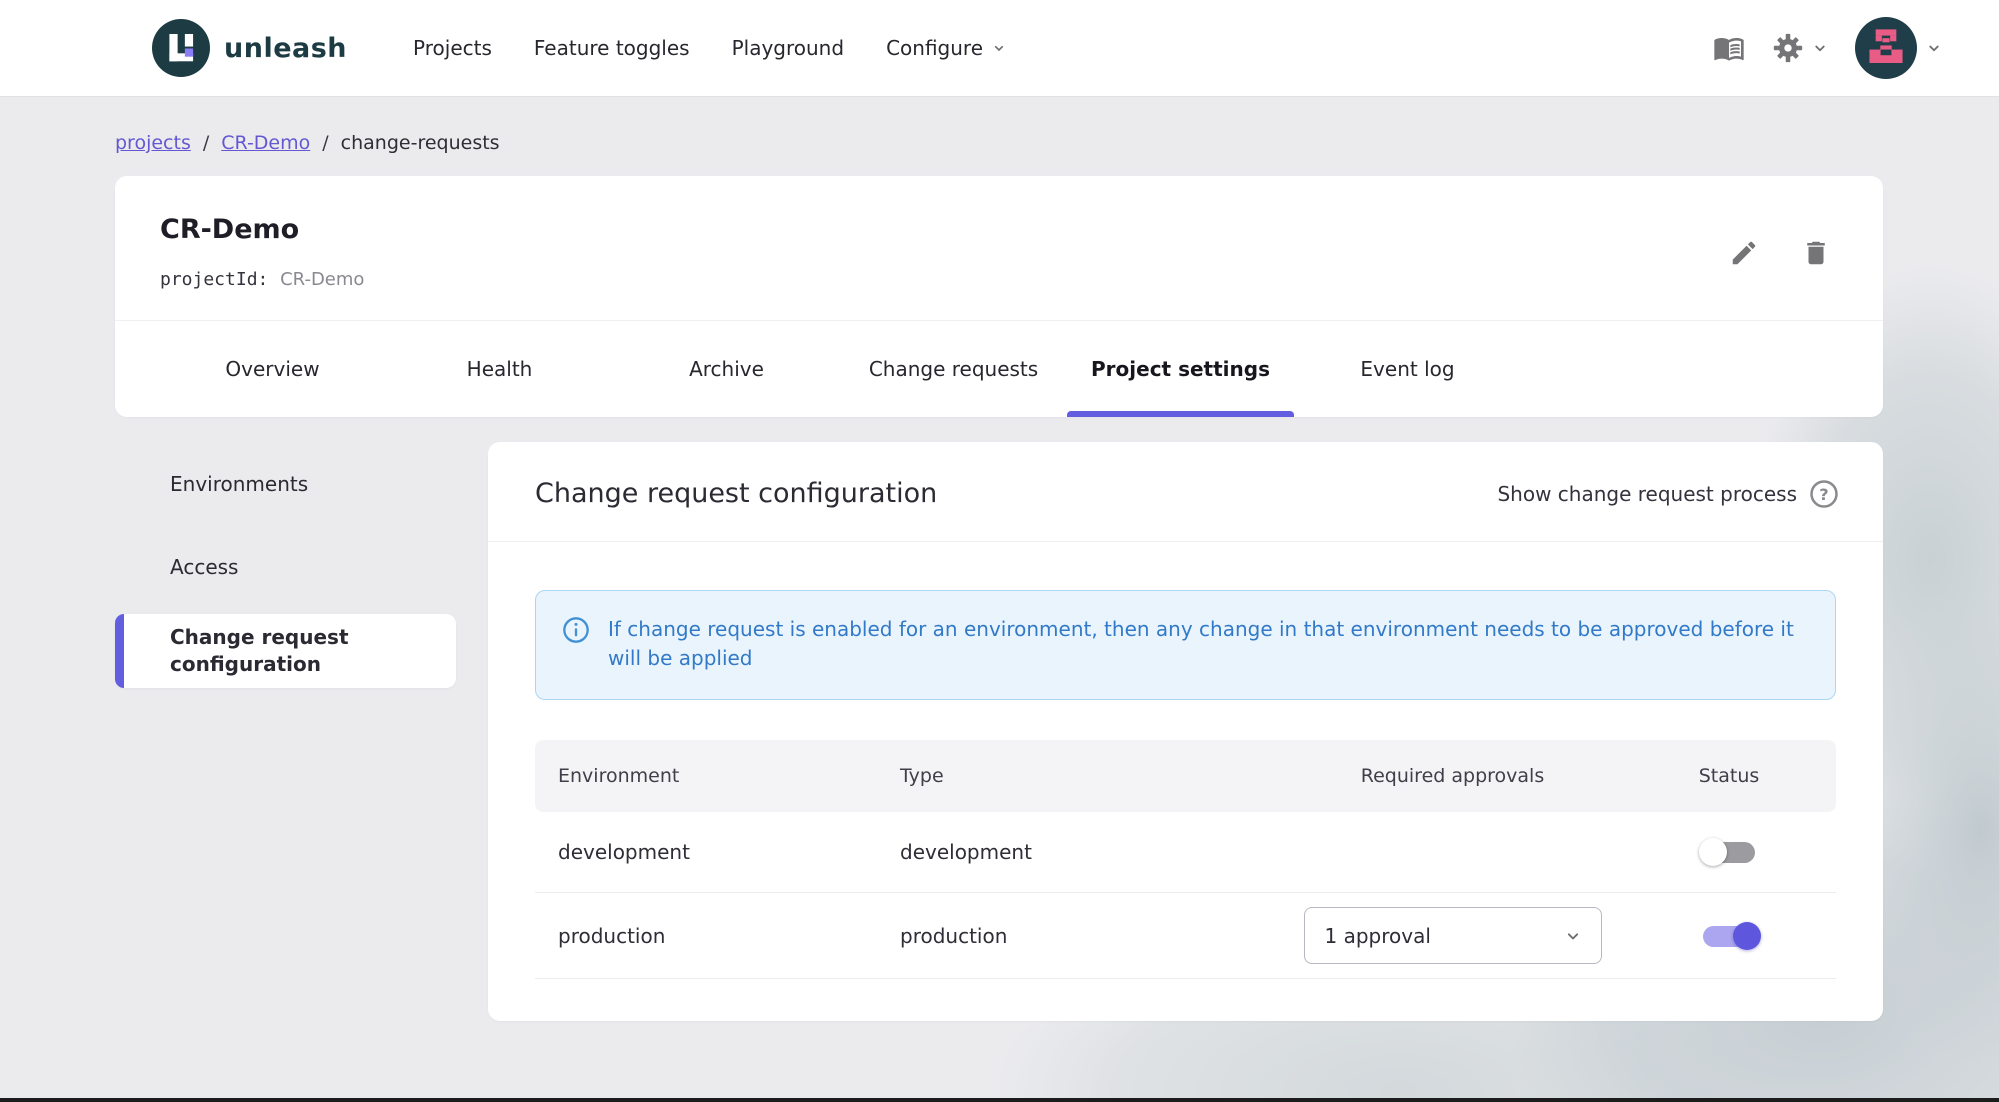  What do you see at coordinates (999, 1100) in the screenshot?
I see `screenshot-bottom-edge` at bounding box center [999, 1100].